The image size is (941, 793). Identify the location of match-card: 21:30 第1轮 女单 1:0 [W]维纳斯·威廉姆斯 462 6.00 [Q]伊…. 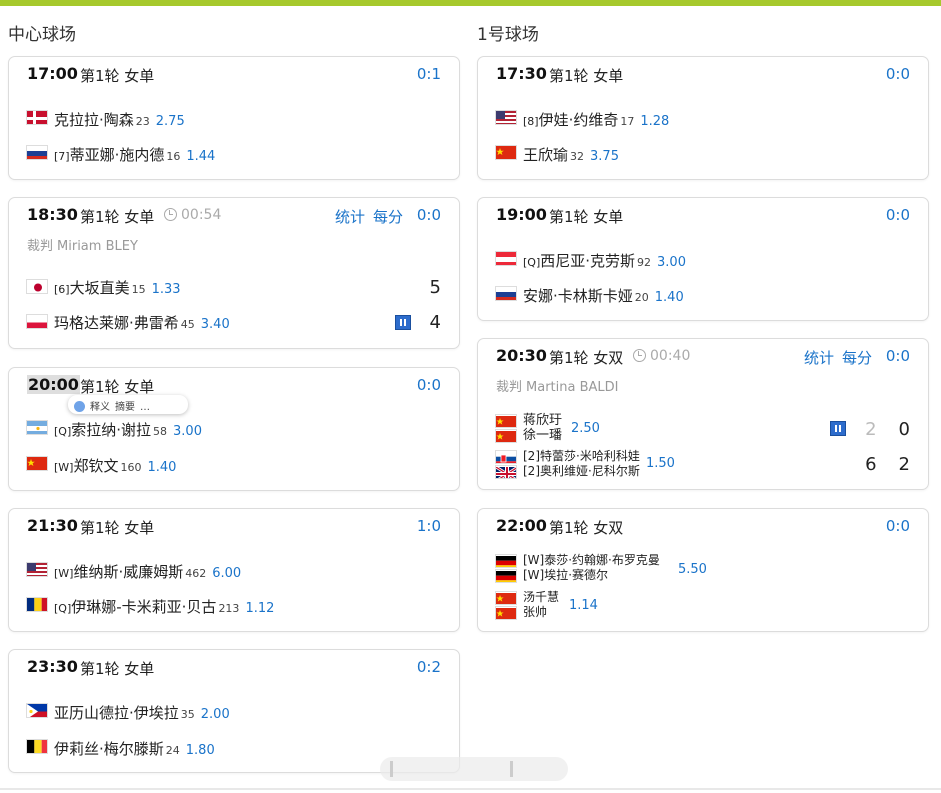
(234, 570).